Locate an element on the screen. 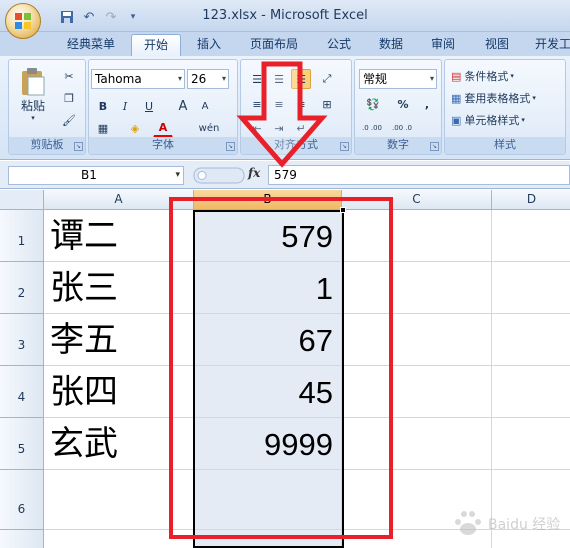 Image resolution: width=570 pixels, height=548 pixels. name-box: B1 ▾ is located at coordinates (96, 175).